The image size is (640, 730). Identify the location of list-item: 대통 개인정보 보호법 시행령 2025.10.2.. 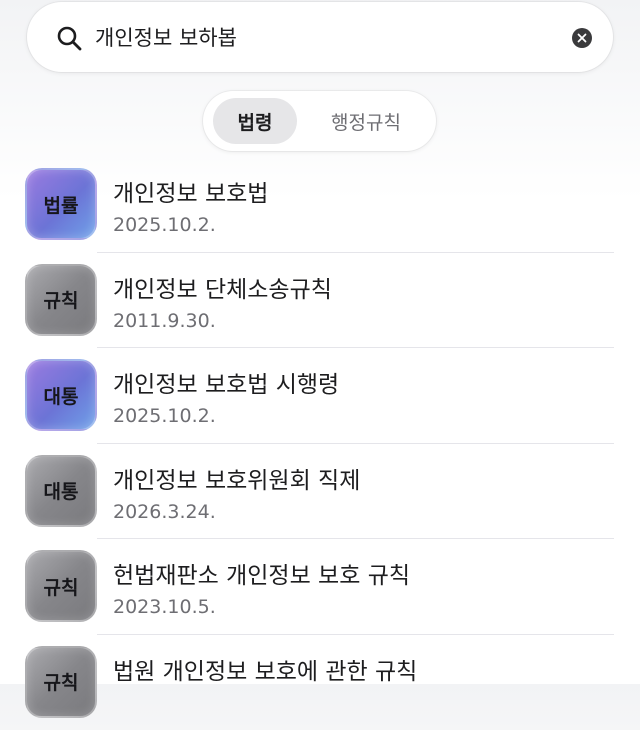
(320, 396).